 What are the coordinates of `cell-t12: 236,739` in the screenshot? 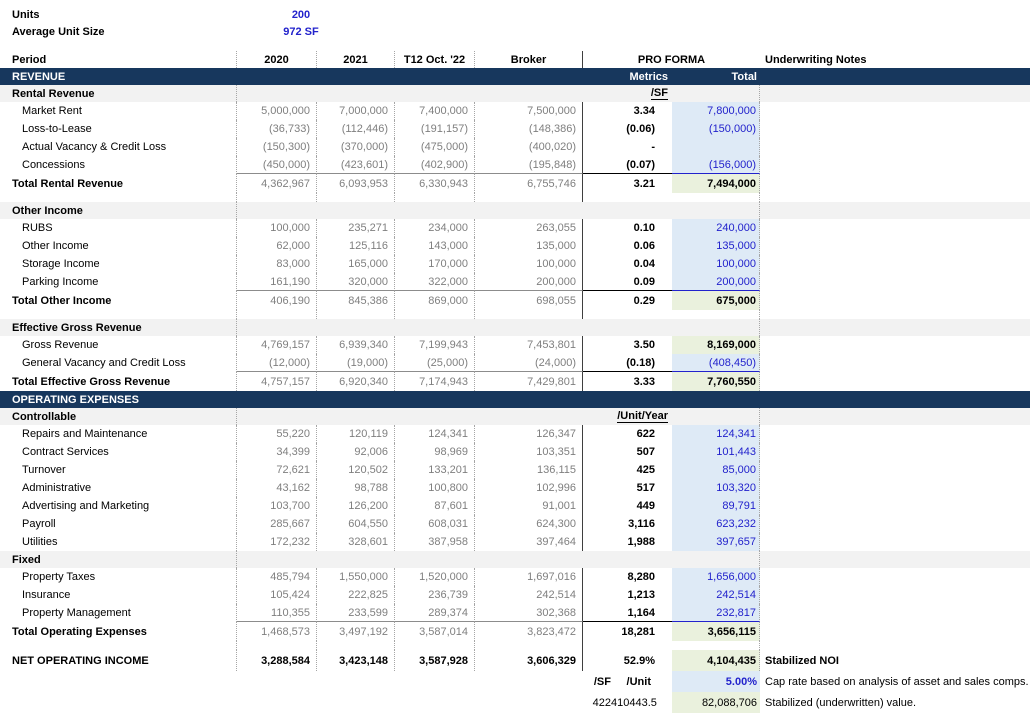 It's located at (435, 595).